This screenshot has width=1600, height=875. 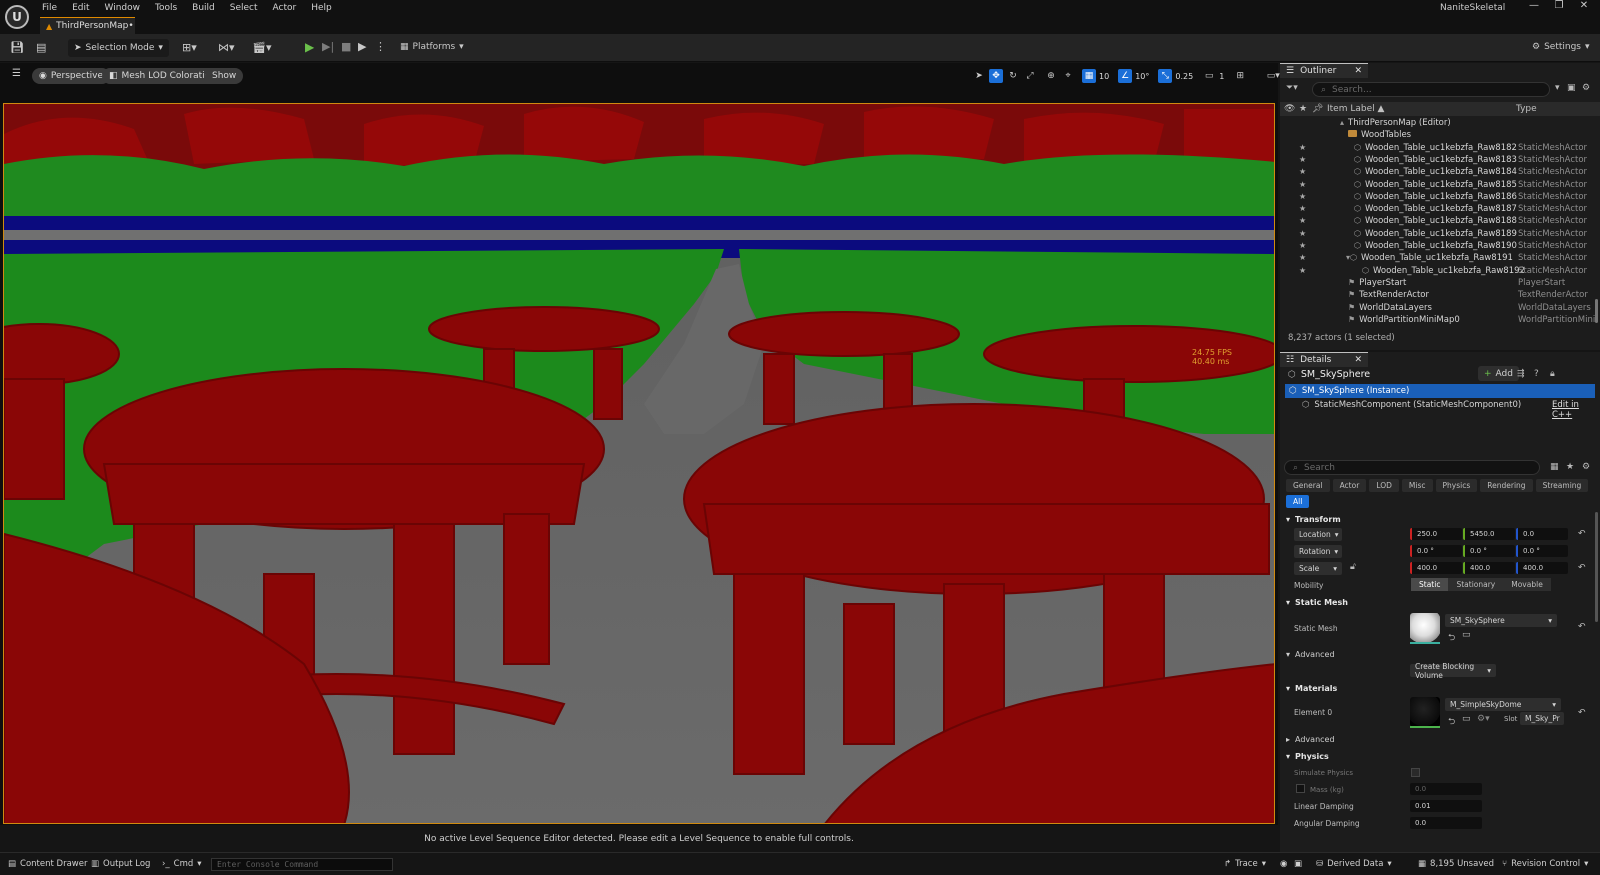 I want to click on static-mesh-picker: SM_SkySphere ▾, so click(x=1501, y=620).